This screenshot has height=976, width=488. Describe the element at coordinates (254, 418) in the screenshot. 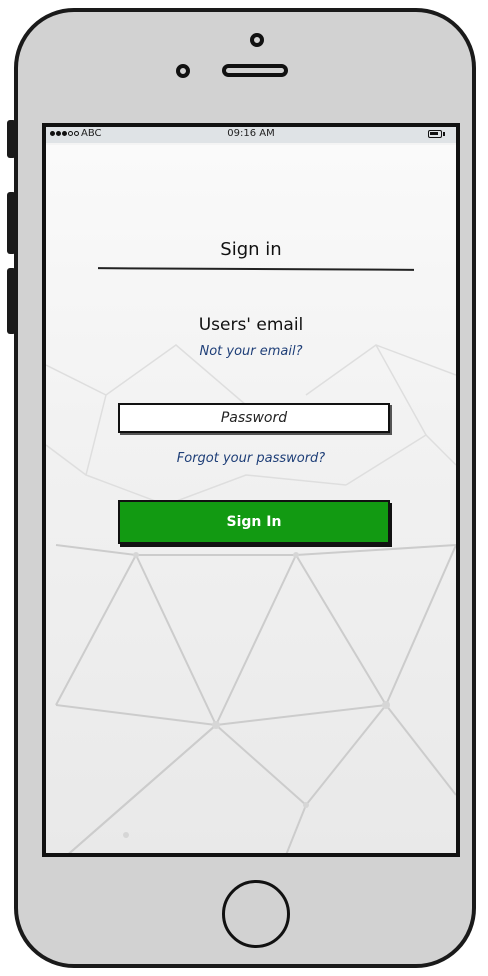

I see `password-input` at that location.